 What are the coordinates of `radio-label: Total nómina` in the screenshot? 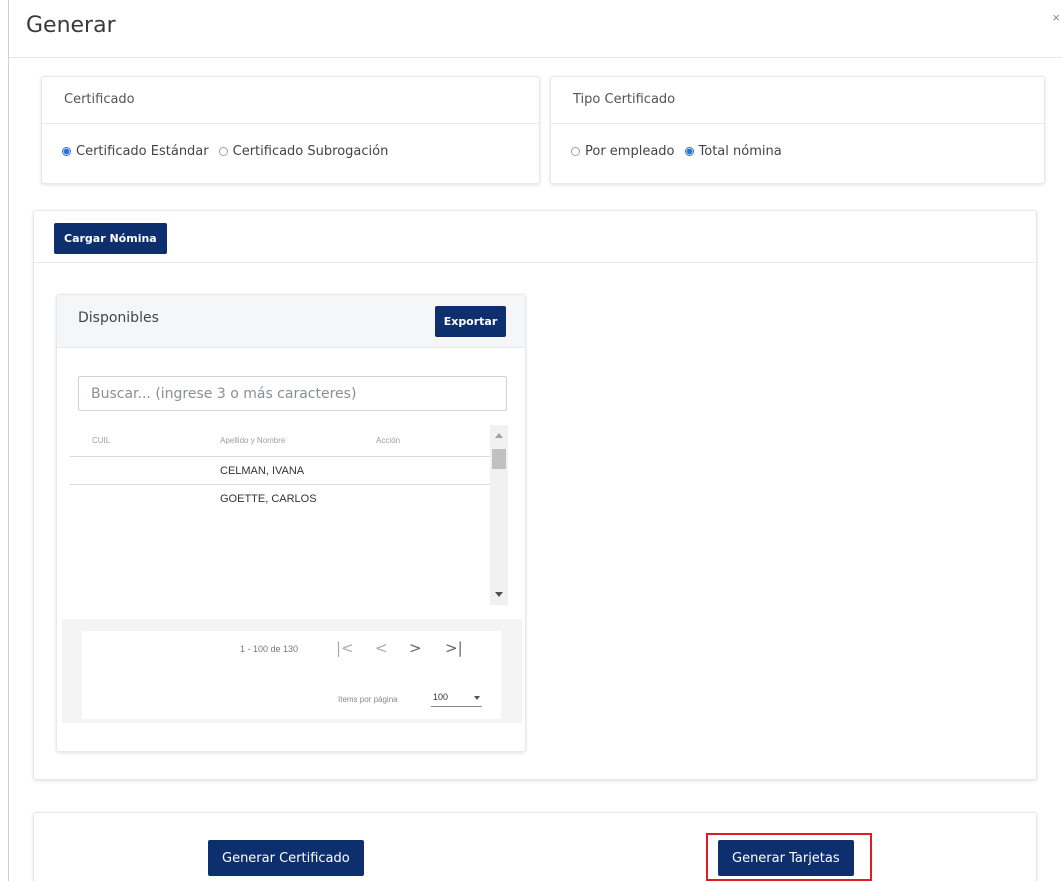 It's located at (740, 151).